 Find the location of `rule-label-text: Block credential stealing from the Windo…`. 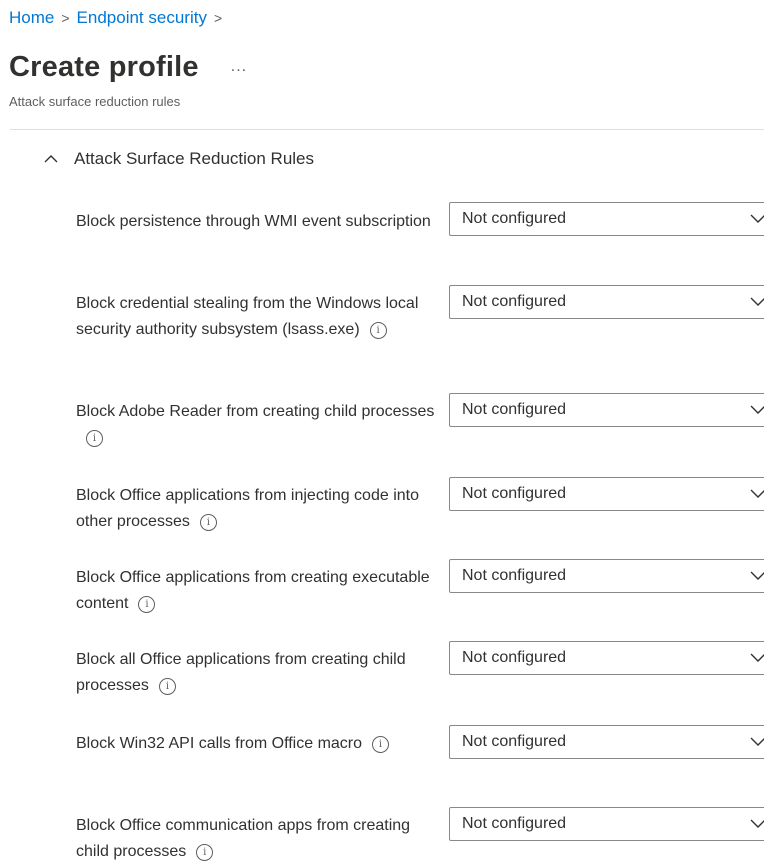

rule-label-text: Block credential stealing from the Windo… is located at coordinates (247, 316).